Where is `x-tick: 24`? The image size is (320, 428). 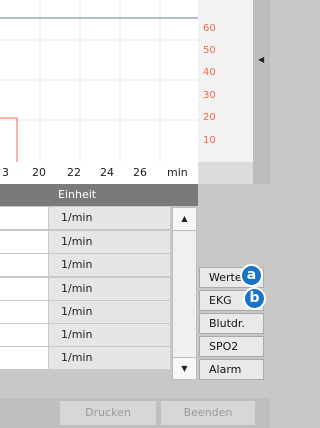 x-tick: 24 is located at coordinates (107, 172).